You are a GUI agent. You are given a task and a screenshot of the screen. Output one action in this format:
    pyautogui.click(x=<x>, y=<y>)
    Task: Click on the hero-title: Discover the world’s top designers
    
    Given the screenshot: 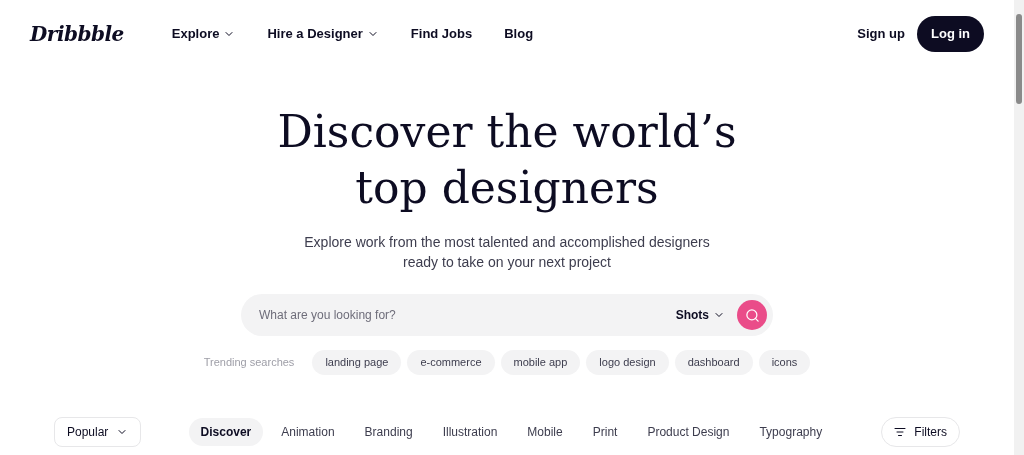 What is the action you would take?
    pyautogui.click(x=507, y=160)
    